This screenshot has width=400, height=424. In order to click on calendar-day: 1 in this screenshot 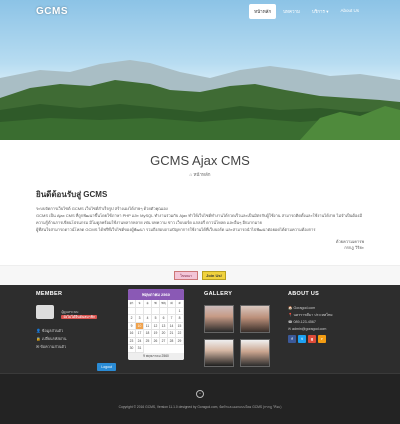, I will do `click(180, 311)`.